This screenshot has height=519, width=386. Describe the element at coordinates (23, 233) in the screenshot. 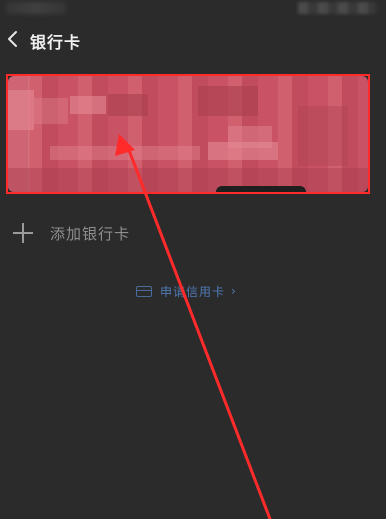

I see `plus-icon` at that location.